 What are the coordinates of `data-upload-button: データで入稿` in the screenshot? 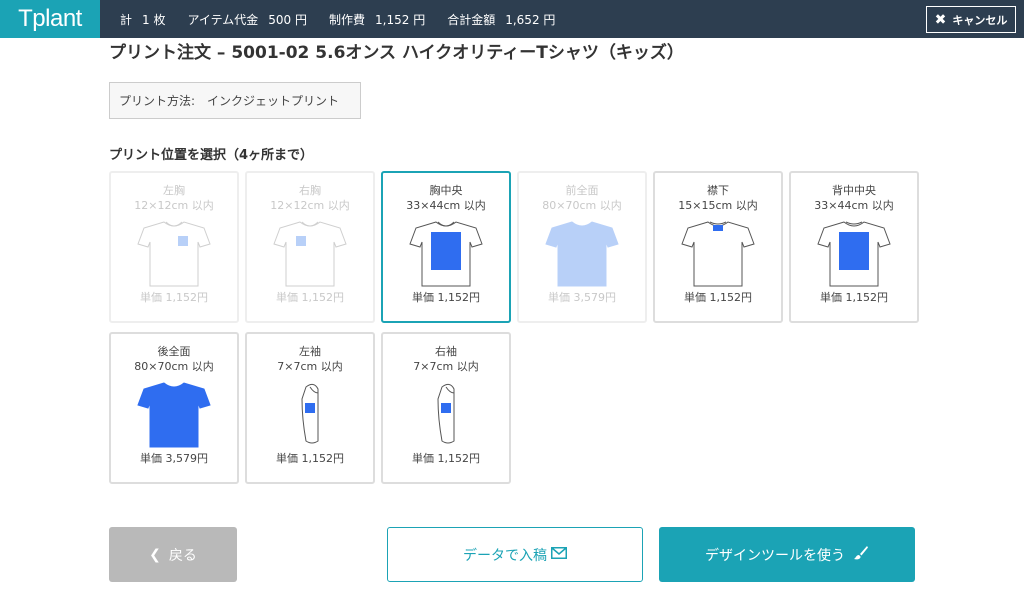 It's located at (515, 554).